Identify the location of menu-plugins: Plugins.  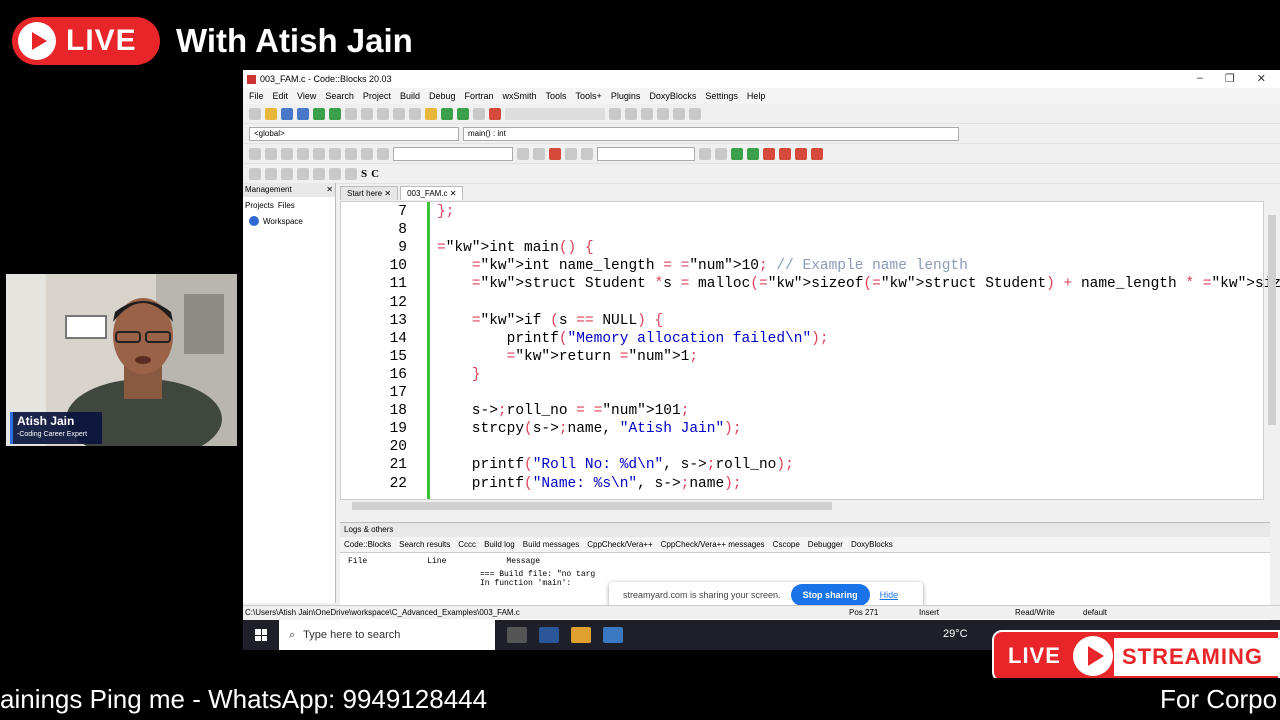
(626, 96).